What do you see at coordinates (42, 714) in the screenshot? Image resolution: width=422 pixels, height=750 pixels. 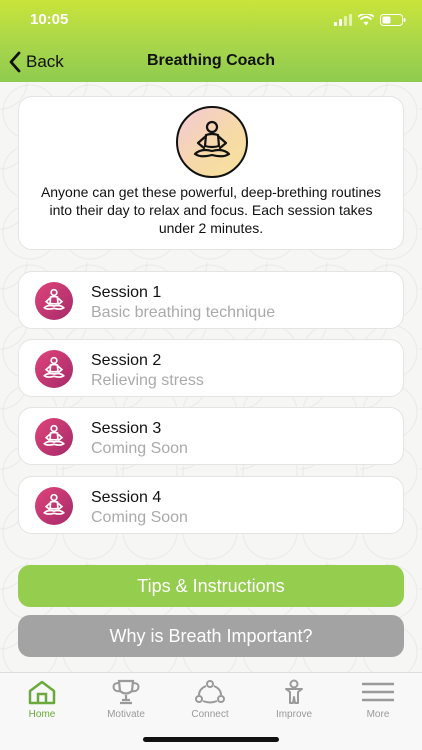 I see `tab-label: Home` at bounding box center [42, 714].